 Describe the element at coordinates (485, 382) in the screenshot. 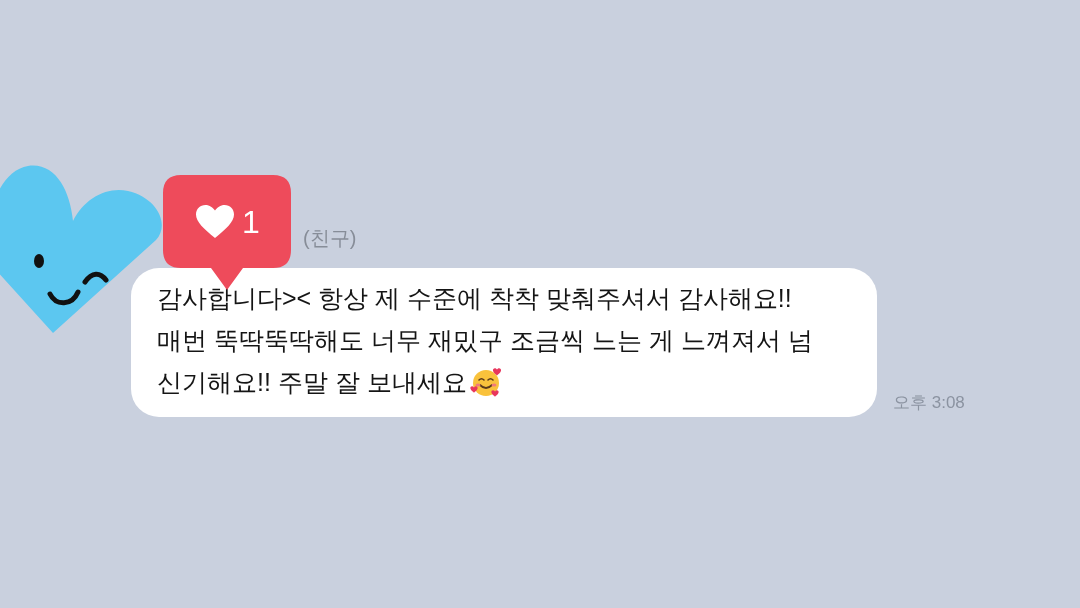

I see `smiling-face-with-hearts-emoji-icon` at that location.